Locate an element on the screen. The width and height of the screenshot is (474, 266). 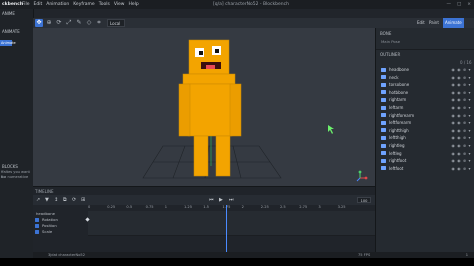
outliner-item: leftarm ◉ ◉ ⊕ ▾ is located at coordinates (426, 107).